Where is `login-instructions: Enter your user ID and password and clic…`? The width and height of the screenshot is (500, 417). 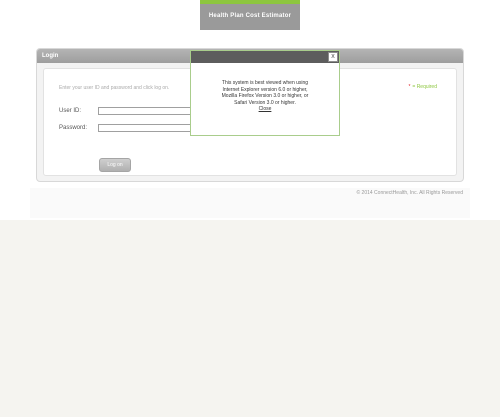 login-instructions: Enter your user ID and password and clic… is located at coordinates (114, 88).